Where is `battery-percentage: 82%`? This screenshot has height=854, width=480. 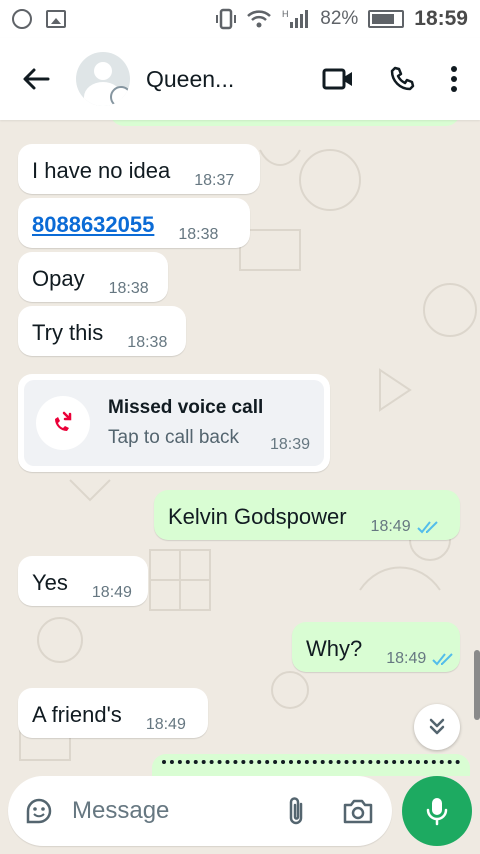 battery-percentage: 82% is located at coordinates (339, 18).